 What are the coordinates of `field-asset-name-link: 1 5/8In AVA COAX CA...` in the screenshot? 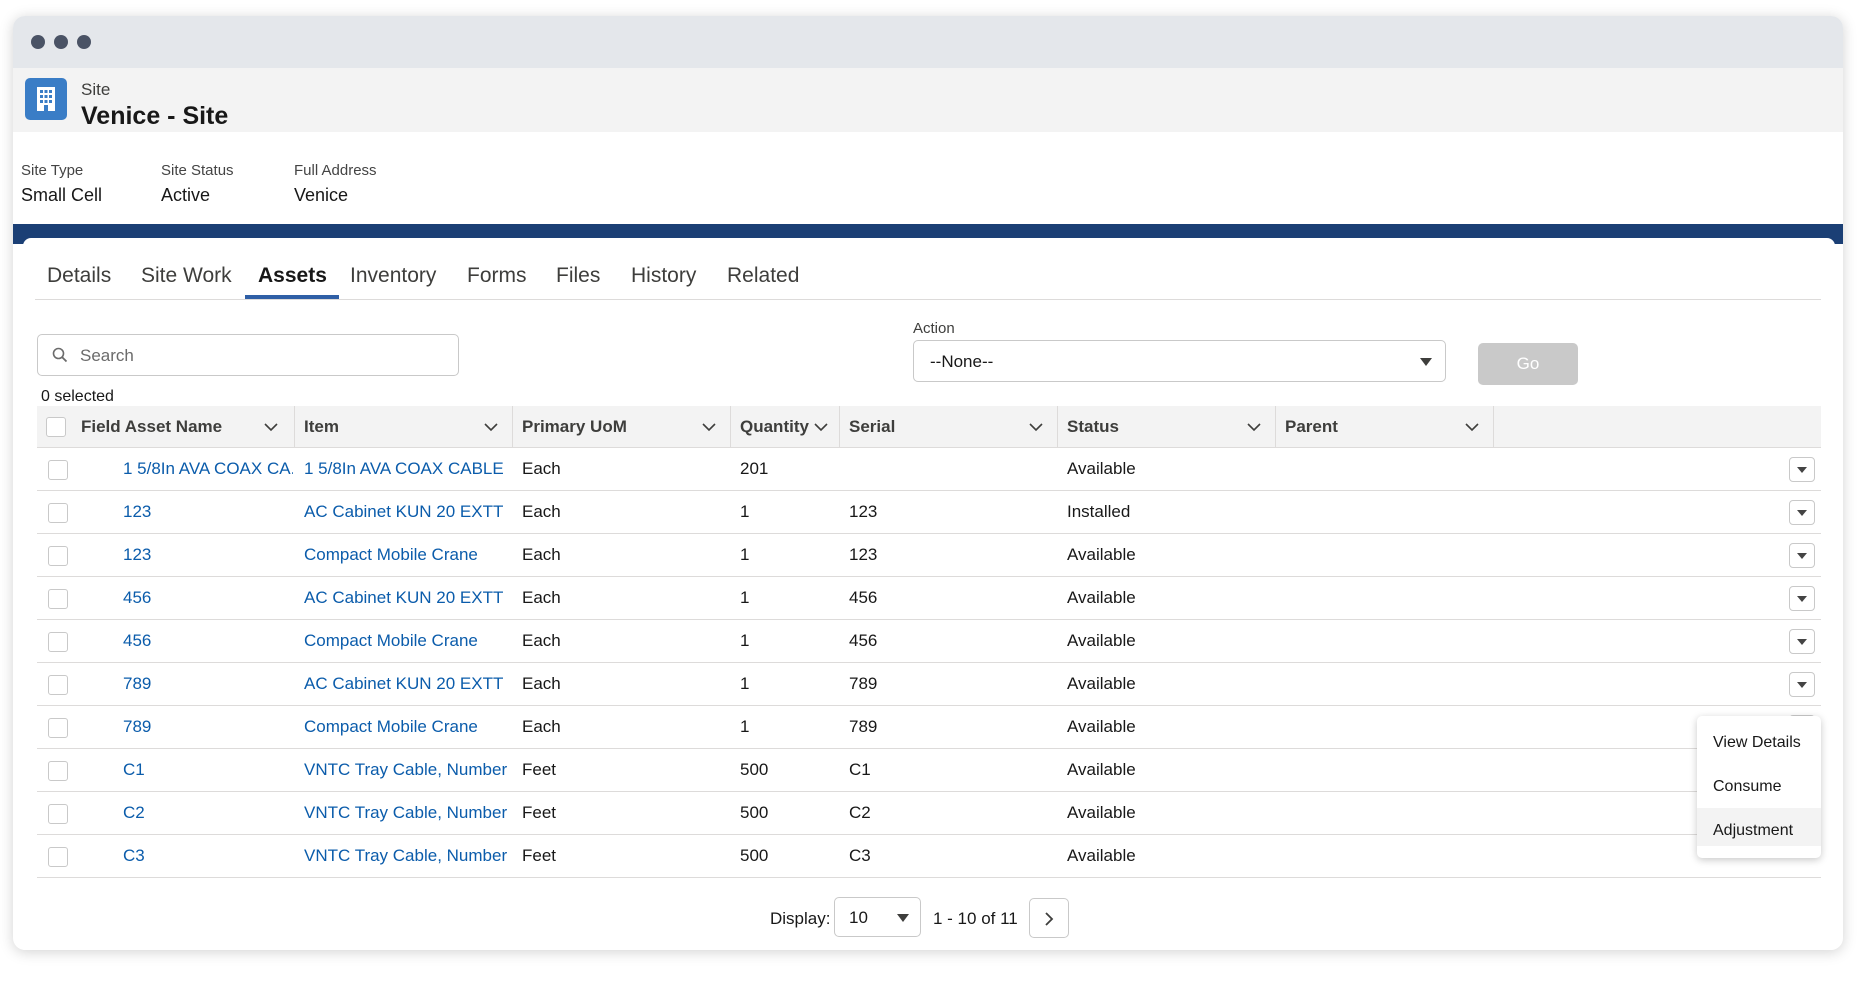 It's located at (208, 469).